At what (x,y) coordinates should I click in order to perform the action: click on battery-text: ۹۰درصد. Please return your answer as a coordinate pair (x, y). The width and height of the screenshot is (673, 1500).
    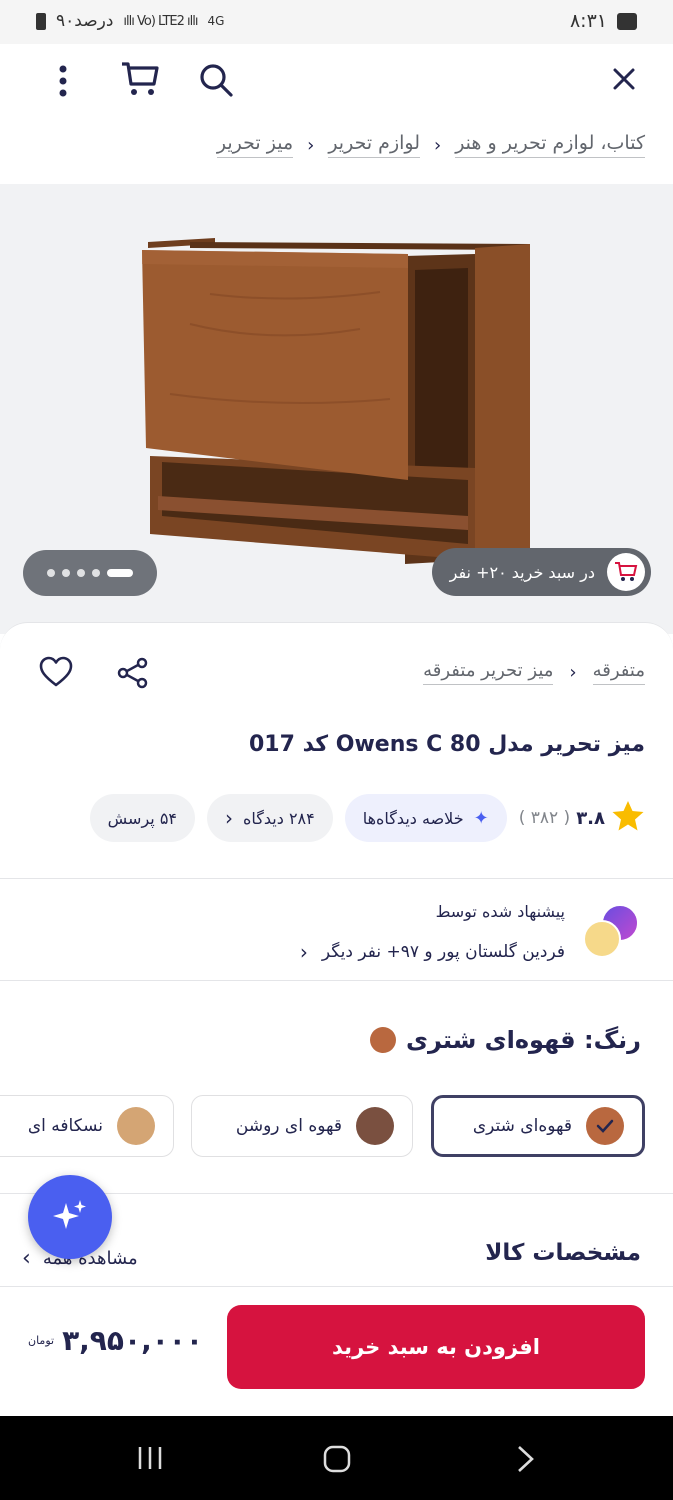
    Looking at the image, I should click on (85, 21).